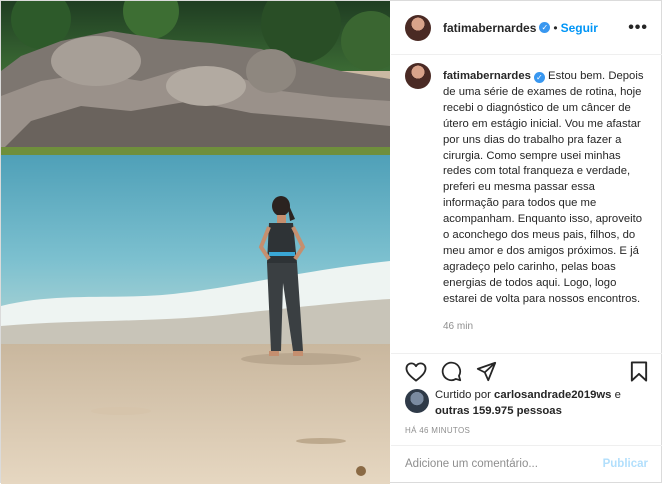 This screenshot has width=662, height=484. I want to click on caption-author-username: fatimabernardes, so click(487, 76).